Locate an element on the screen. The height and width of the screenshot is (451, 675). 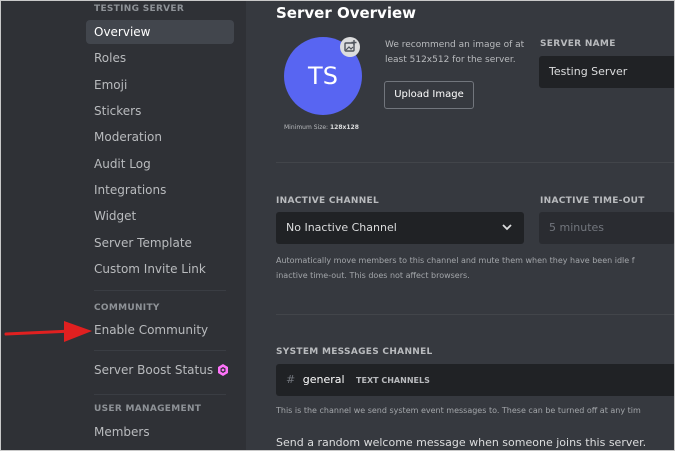
user-management-category-label: USER MANAGEMENT is located at coordinates (148, 409).